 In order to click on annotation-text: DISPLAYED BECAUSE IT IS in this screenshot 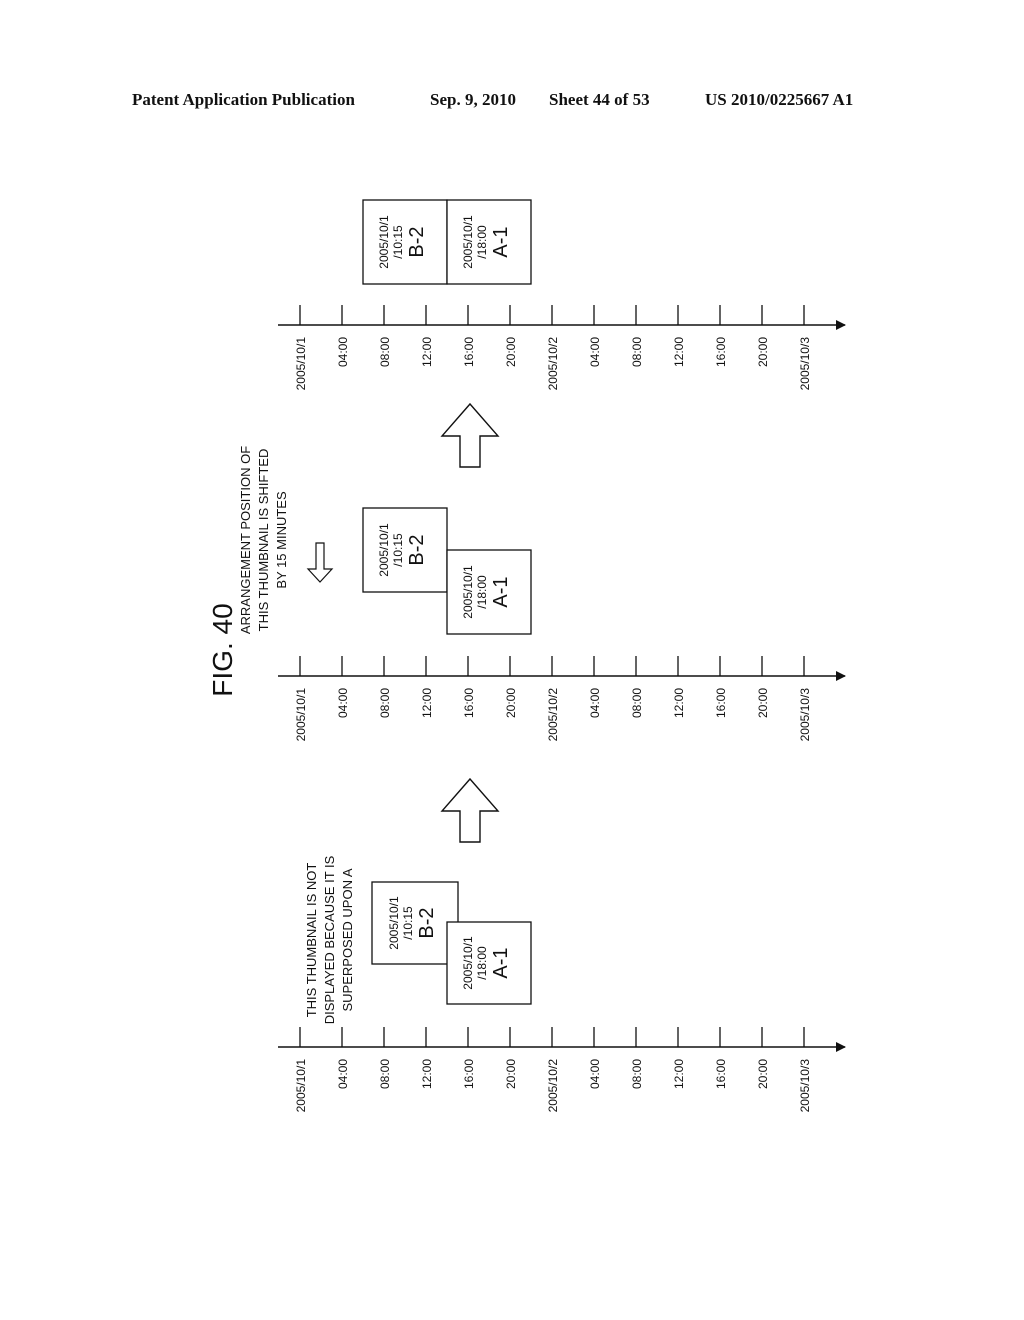, I will do `click(329, 939)`.